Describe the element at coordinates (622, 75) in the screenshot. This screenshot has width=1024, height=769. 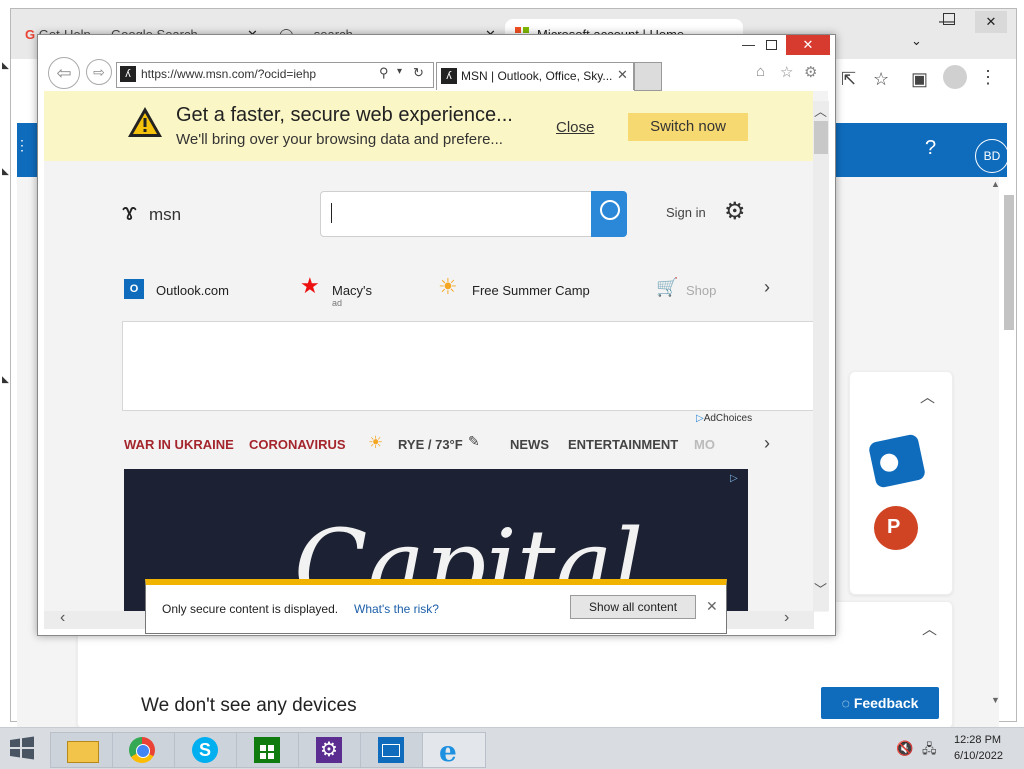
I see `close-tab-icon: ✕` at that location.